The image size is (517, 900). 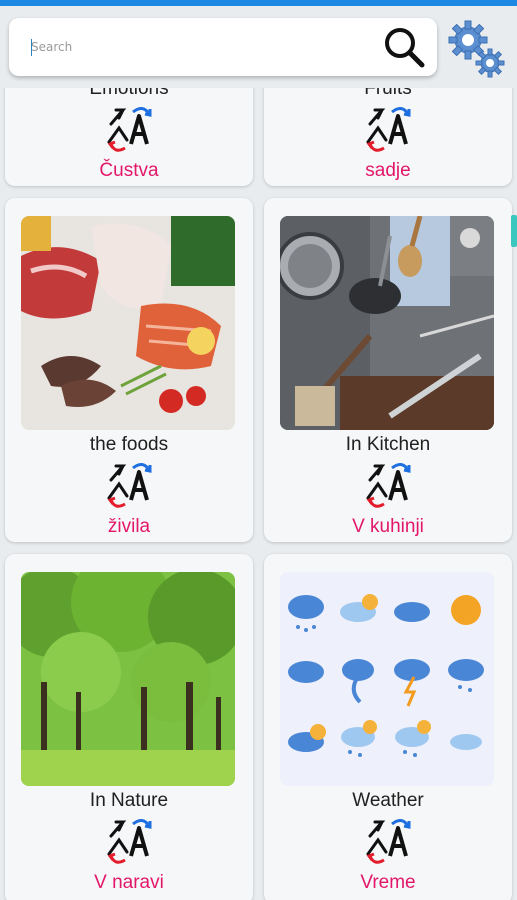 I want to click on search-box, so click(x=223, y=47).